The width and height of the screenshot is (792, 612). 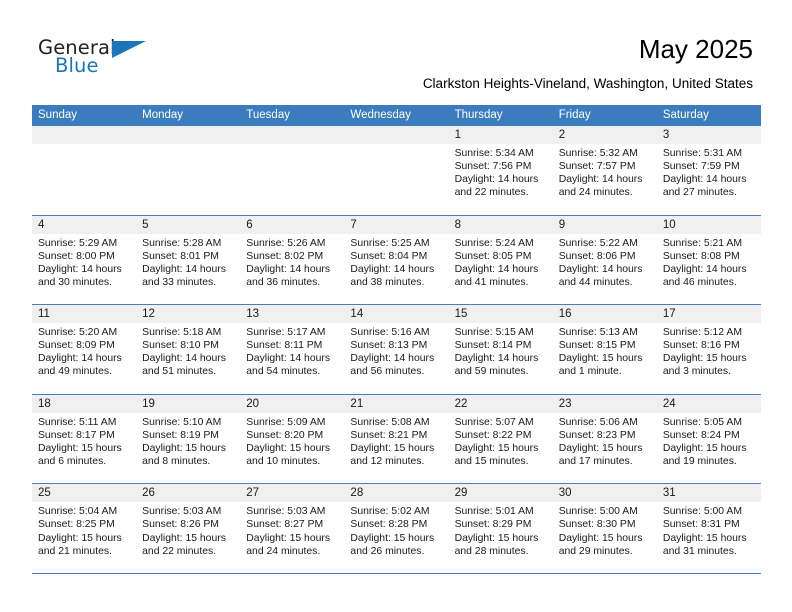 I want to click on sunrise-time: Sunrise: 5:21 AM, so click(x=702, y=243).